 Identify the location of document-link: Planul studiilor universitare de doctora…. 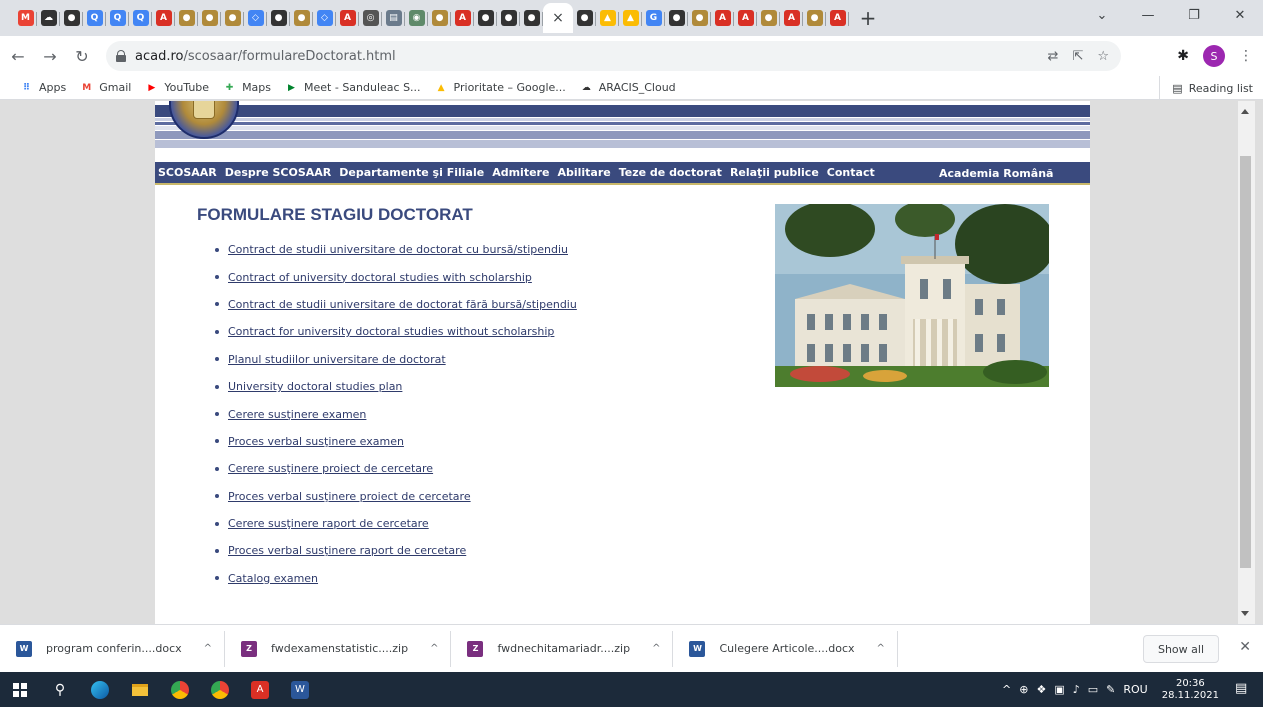
(337, 359).